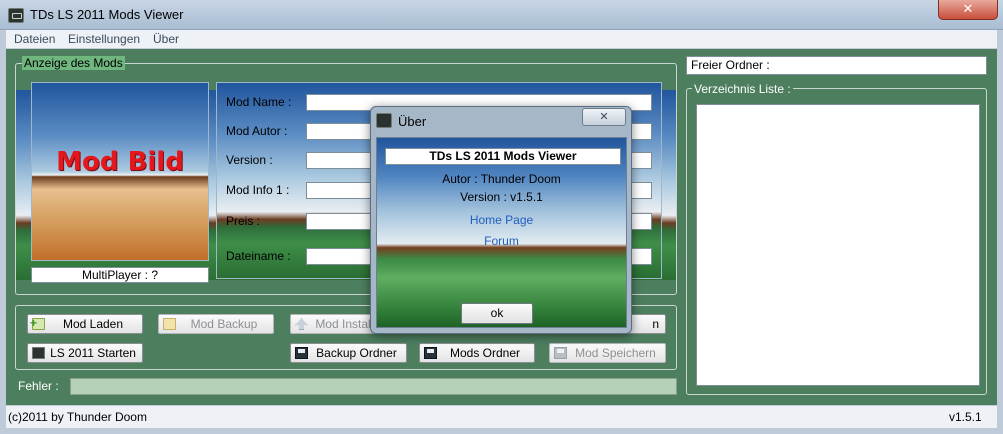 The height and width of the screenshot is (434, 1003). What do you see at coordinates (604, 117) in the screenshot?
I see `dialog-close-button: ✕` at bounding box center [604, 117].